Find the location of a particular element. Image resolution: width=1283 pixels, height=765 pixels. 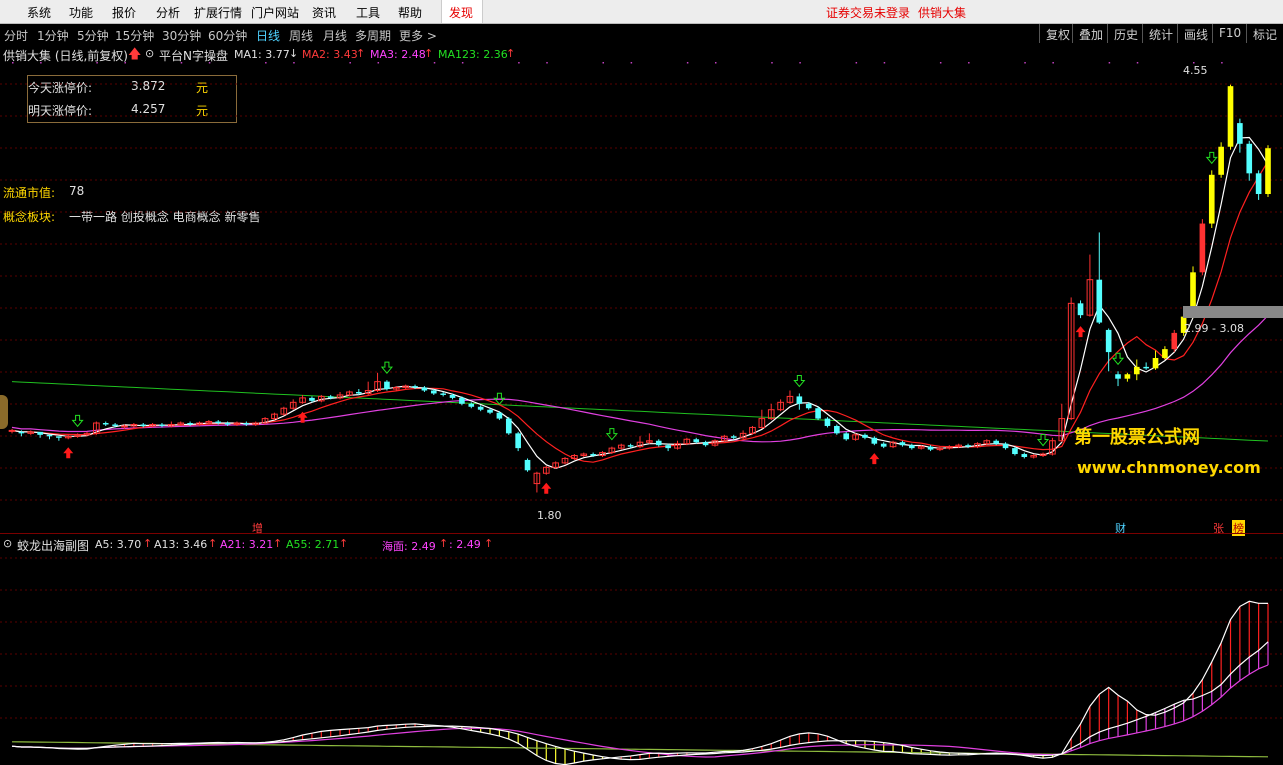

period-daily: 日线 is located at coordinates (268, 35).